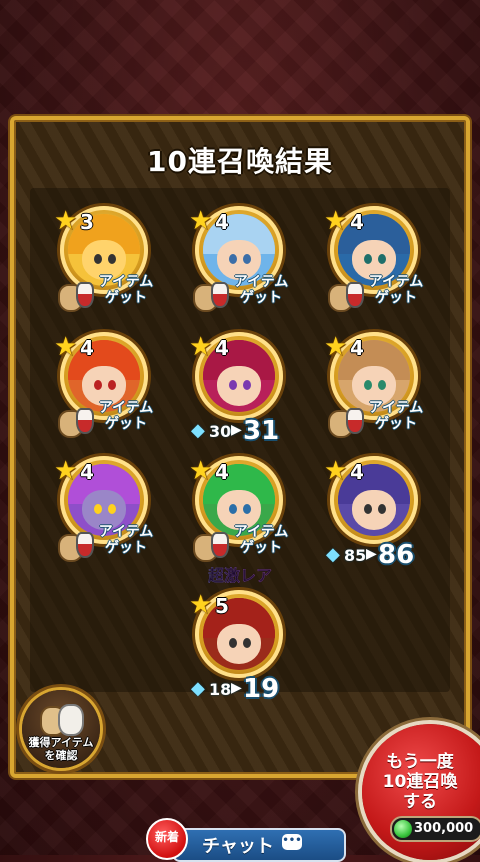 The height and width of the screenshot is (862, 480). I want to click on level-old: 85, so click(355, 555).